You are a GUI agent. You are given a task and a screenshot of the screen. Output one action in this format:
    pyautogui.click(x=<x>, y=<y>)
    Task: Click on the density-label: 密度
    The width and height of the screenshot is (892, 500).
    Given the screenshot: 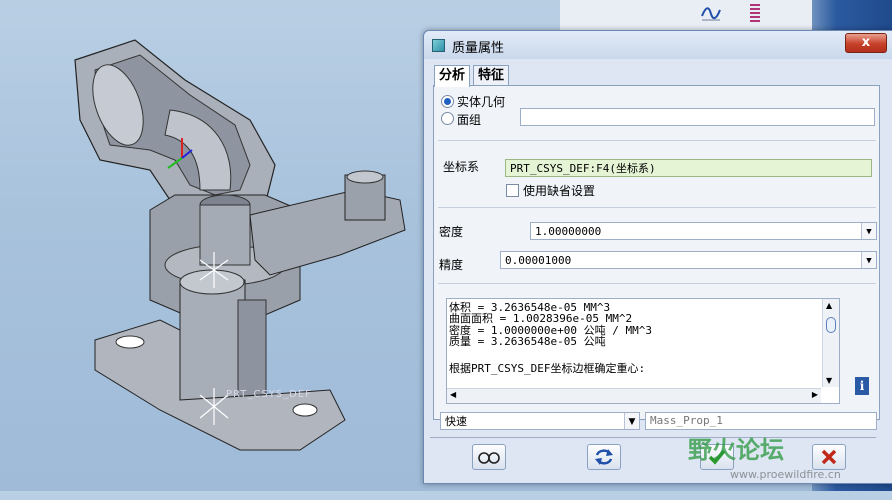 What is the action you would take?
    pyautogui.click(x=451, y=232)
    